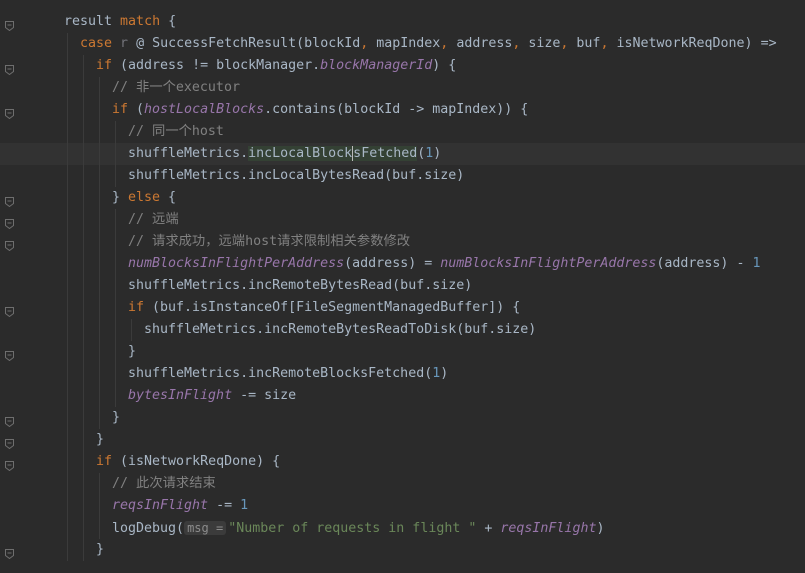 The image size is (805, 573). I want to click on code-line: reqsInFlight -= 1, so click(402, 506).